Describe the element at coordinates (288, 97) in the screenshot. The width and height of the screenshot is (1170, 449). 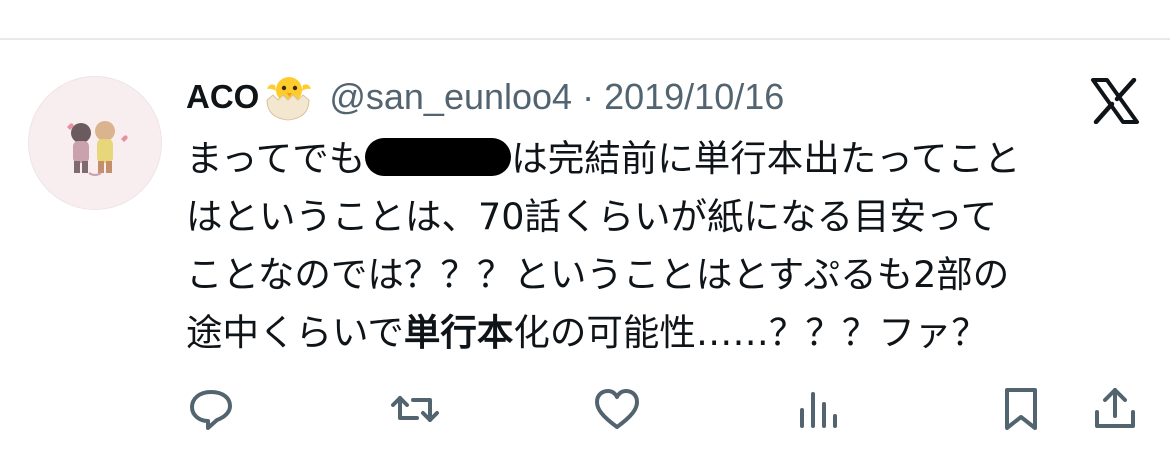
I see `hatching-chick-icon` at that location.